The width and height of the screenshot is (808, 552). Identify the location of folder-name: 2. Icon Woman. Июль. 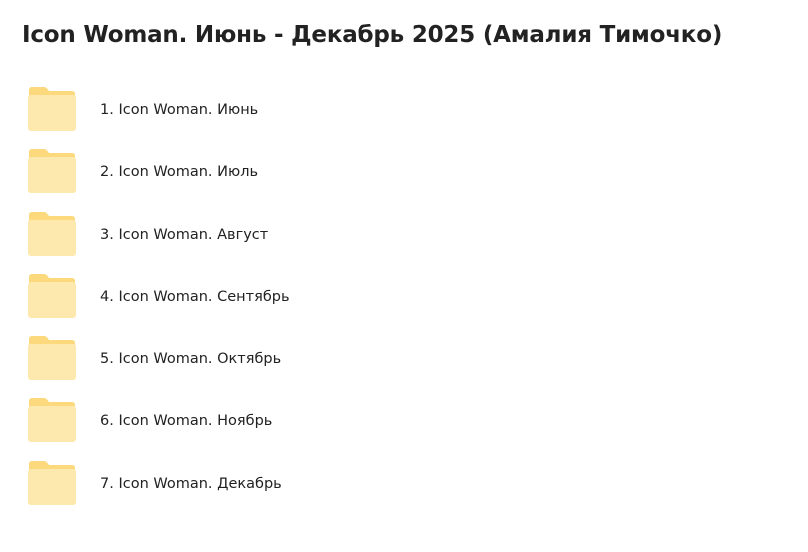
(179, 172).